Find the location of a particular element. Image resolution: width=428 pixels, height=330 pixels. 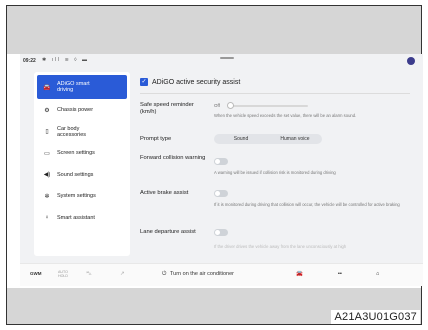

ac-button: Turn on the air conditioner is located at coordinates (202, 274).